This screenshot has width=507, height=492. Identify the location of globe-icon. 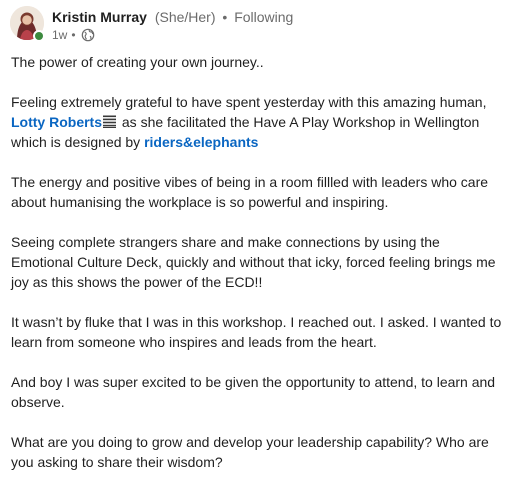
(88, 35).